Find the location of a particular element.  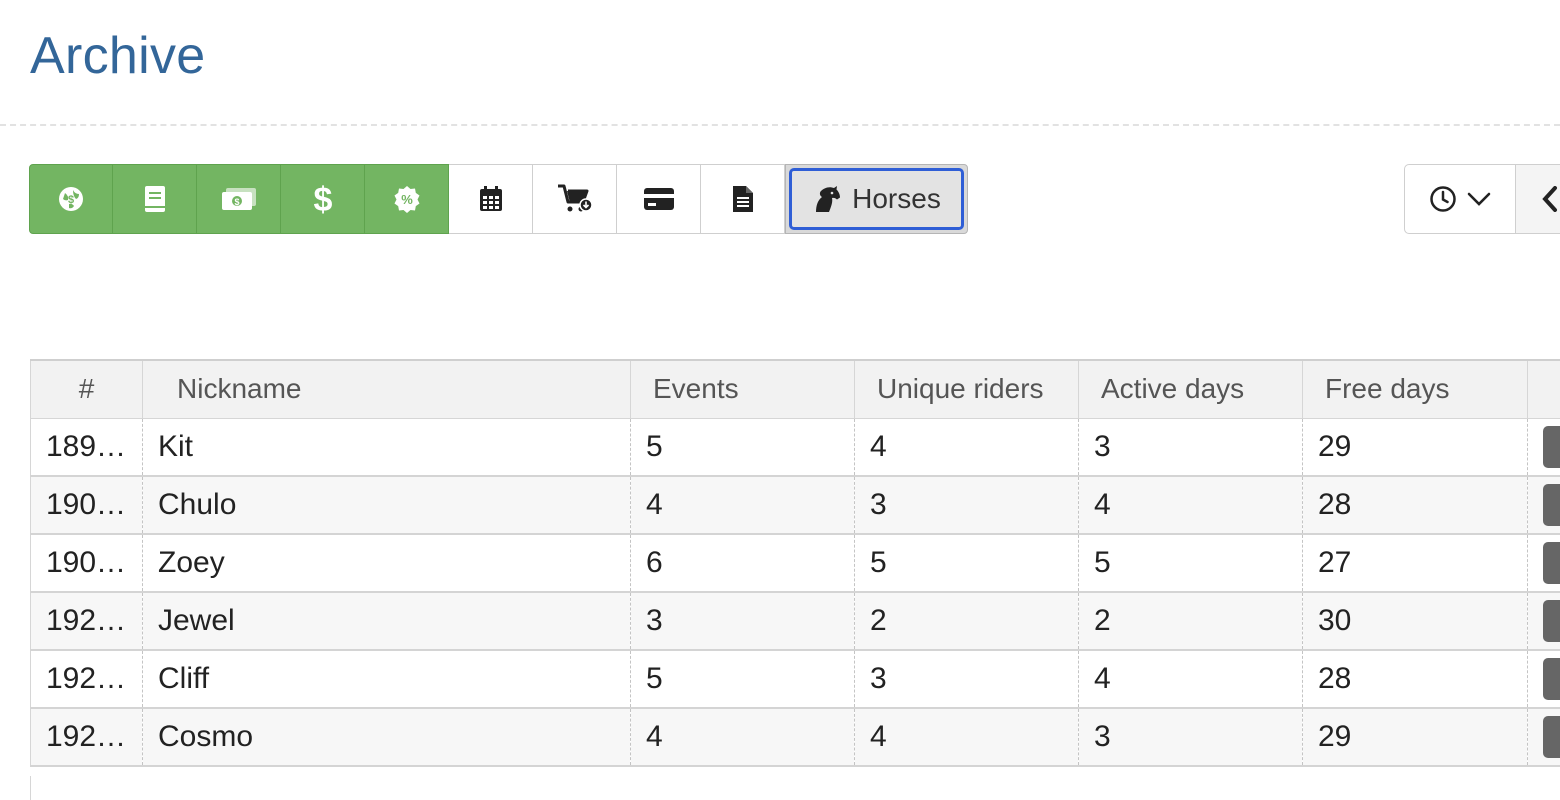

cell-nickname: Kit is located at coordinates (386, 447).